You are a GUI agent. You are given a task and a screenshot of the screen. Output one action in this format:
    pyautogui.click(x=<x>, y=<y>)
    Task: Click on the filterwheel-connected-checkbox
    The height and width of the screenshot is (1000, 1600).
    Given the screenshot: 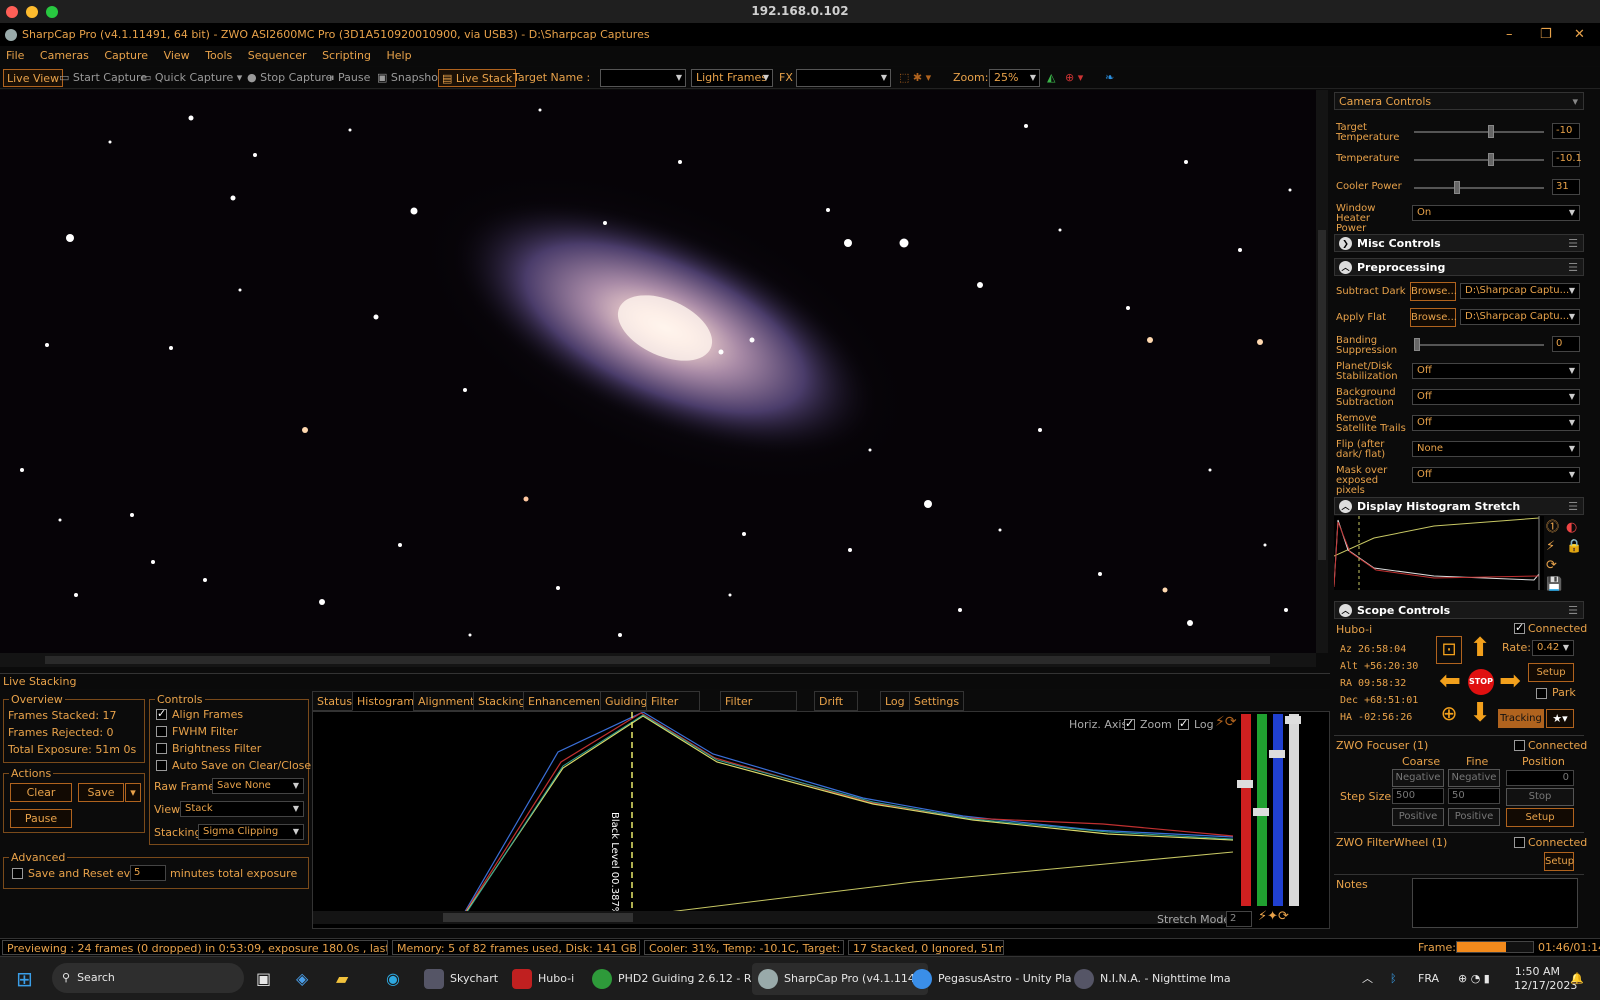 What is the action you would take?
    pyautogui.click(x=1519, y=842)
    